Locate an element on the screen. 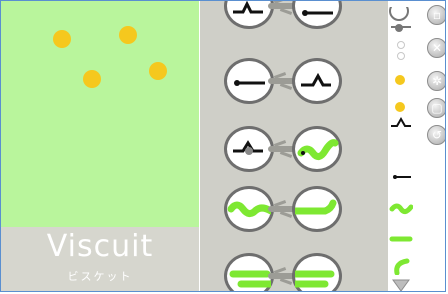 Image resolution: width=448 pixels, height=294 pixels. brand-area: Viscuit ビスケット is located at coordinates (100, 259).